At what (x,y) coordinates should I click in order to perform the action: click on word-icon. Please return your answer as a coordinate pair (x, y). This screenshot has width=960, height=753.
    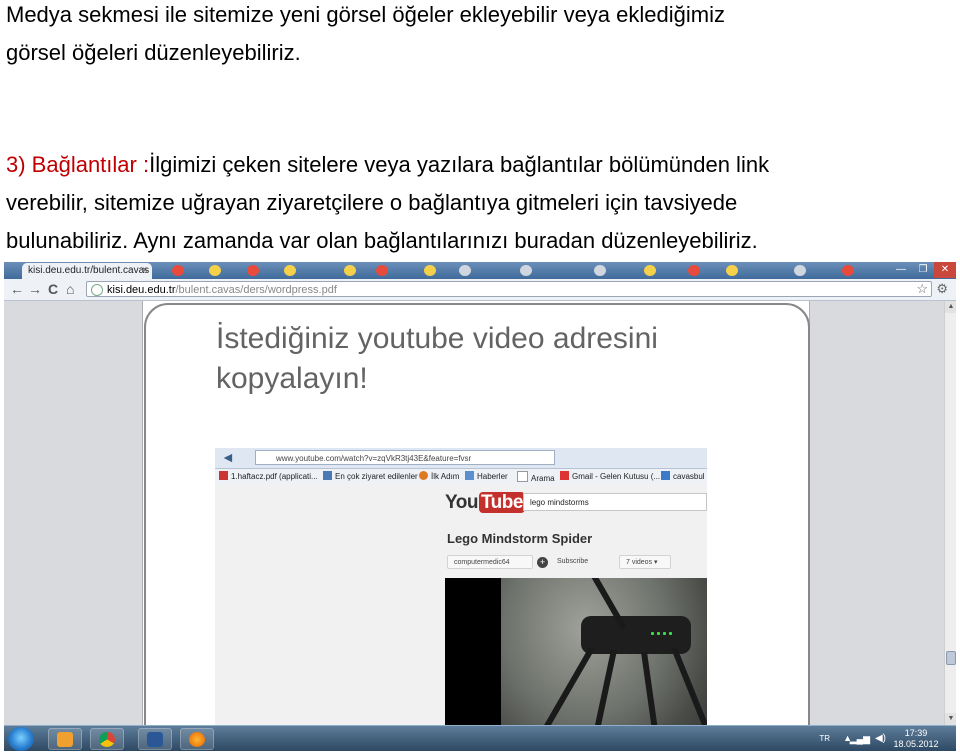
    Looking at the image, I should click on (155, 739).